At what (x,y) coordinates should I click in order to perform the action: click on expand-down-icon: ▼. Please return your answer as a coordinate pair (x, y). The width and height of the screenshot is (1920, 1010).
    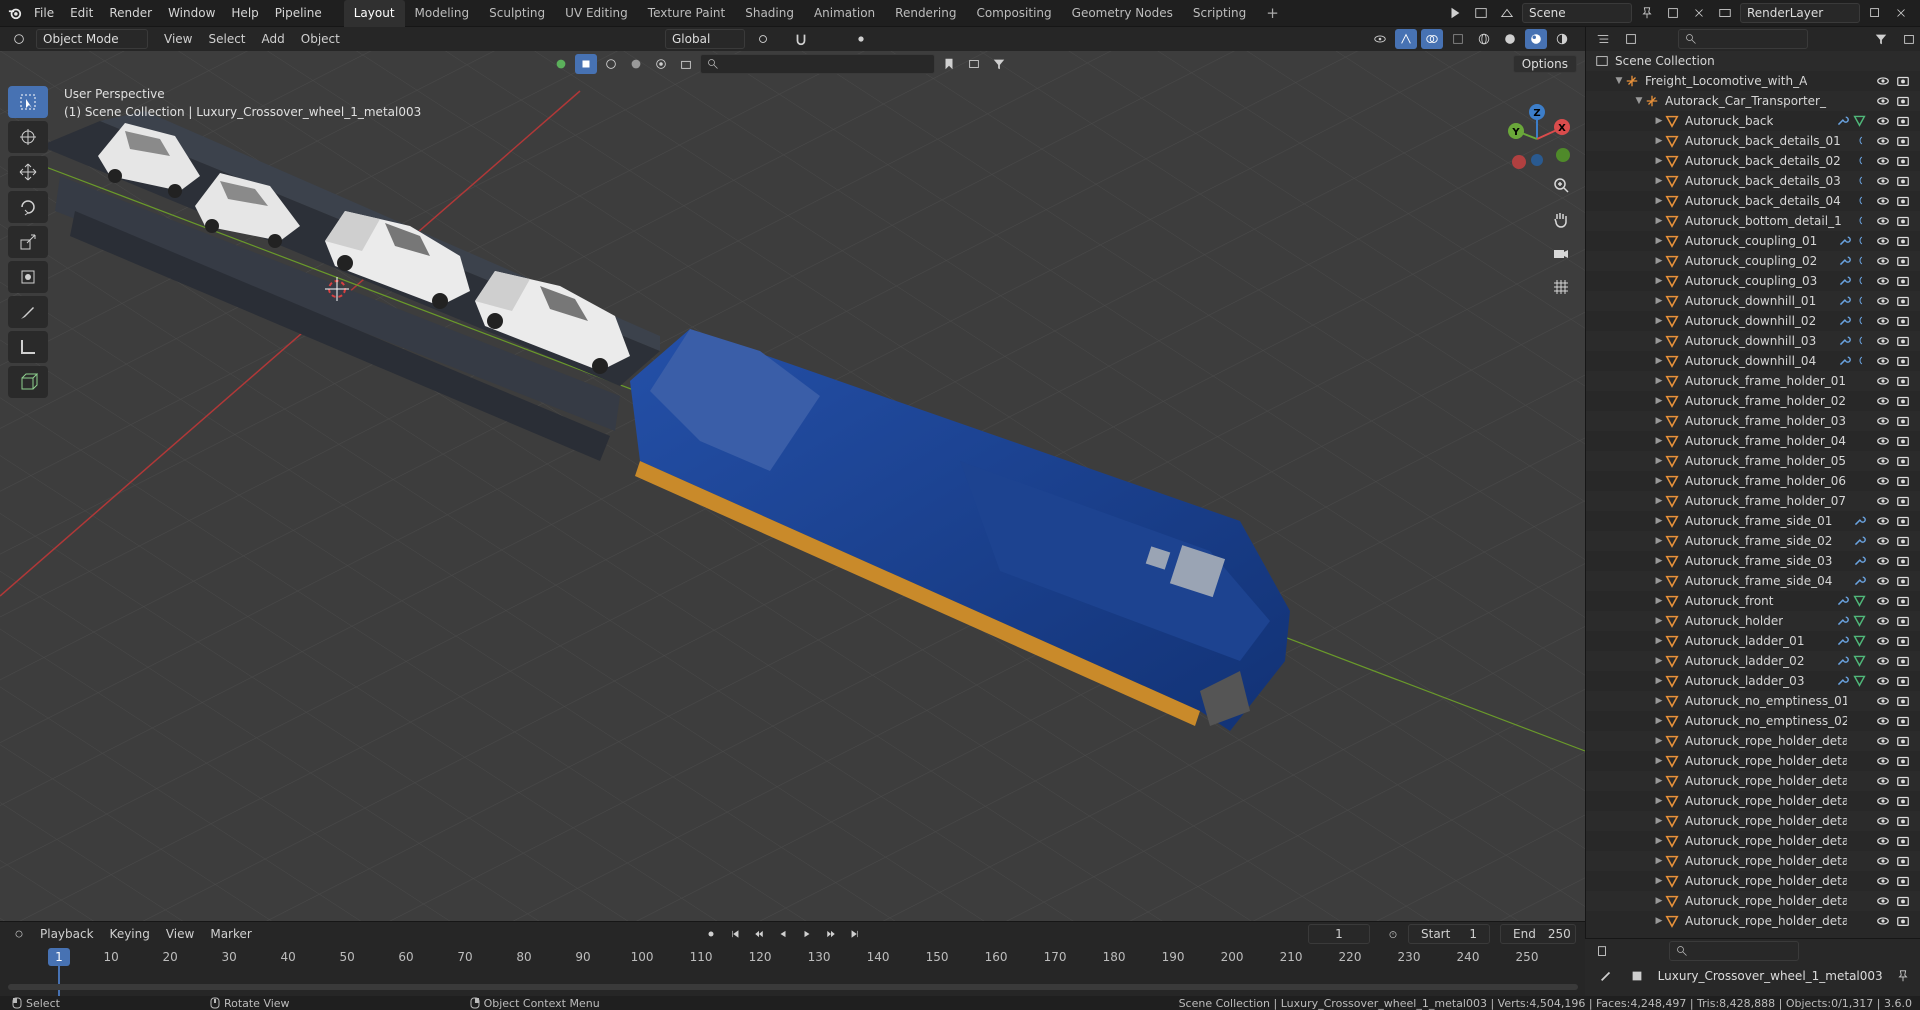
    Looking at the image, I should click on (1619, 81).